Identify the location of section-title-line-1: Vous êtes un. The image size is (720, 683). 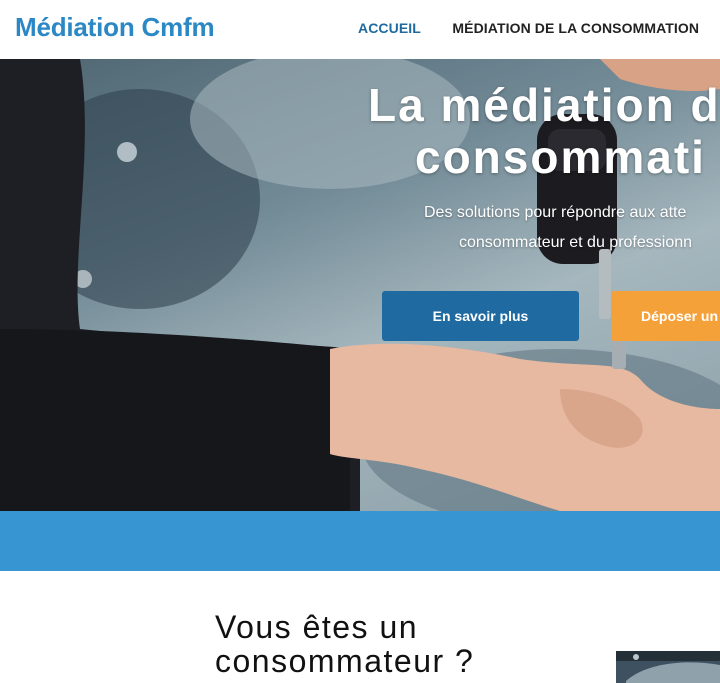
(317, 627).